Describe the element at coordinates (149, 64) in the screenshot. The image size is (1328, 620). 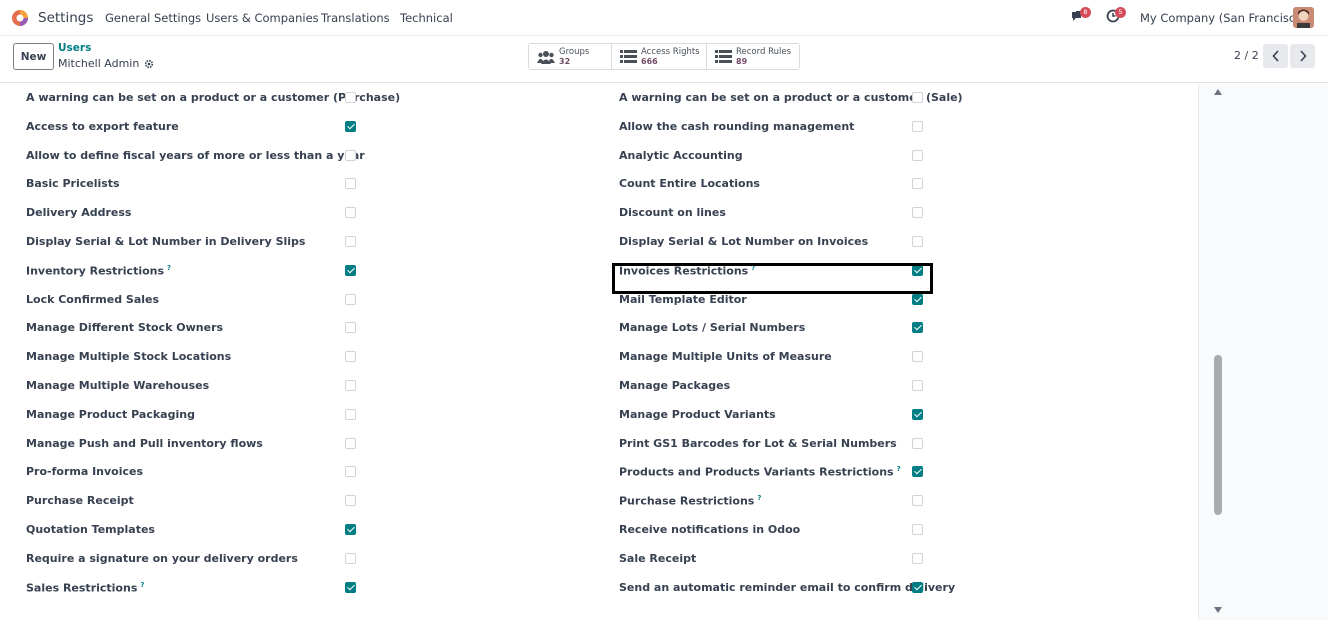
I see `gear-icon` at that location.